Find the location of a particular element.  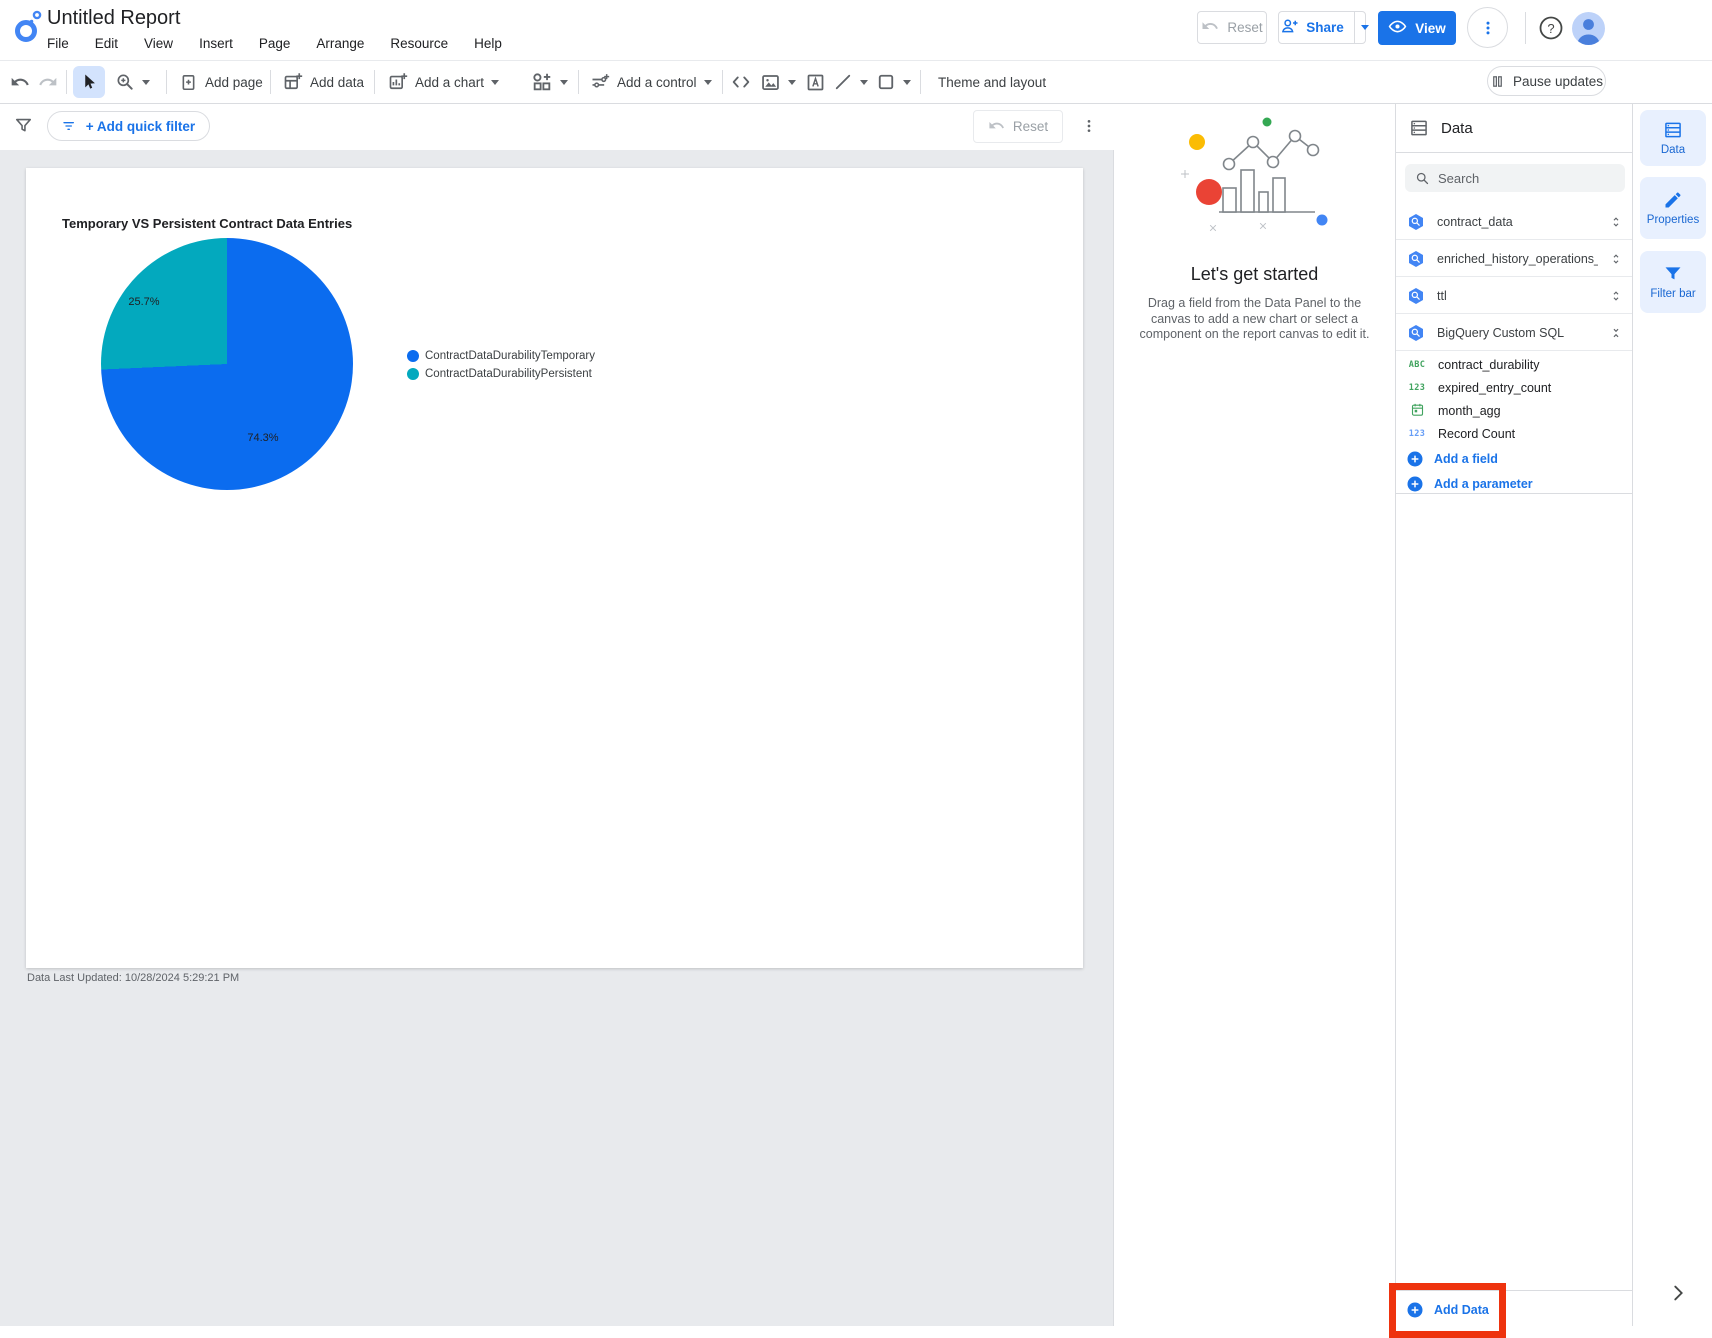

menu-page: Page is located at coordinates (275, 43).